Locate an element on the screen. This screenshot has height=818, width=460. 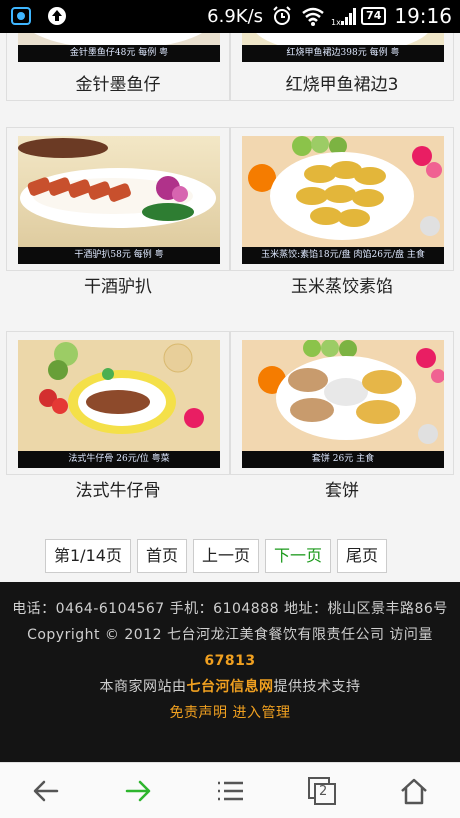
tech-support: 本商家网站由七台河信息网提供技术支持 is located at coordinates (230, 687).